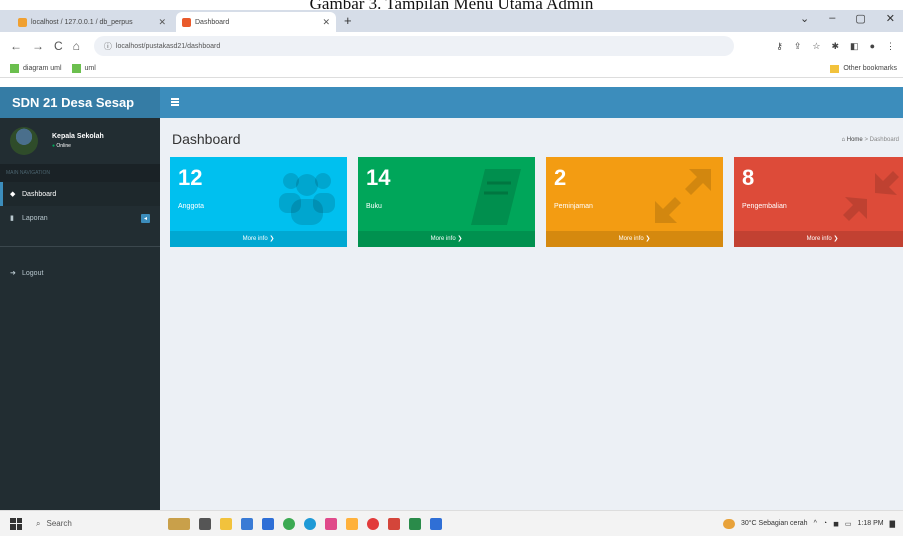 This screenshot has height=536, width=903. I want to click on sidebar-item-dashboard: ◆ Dashboard, so click(80, 194).